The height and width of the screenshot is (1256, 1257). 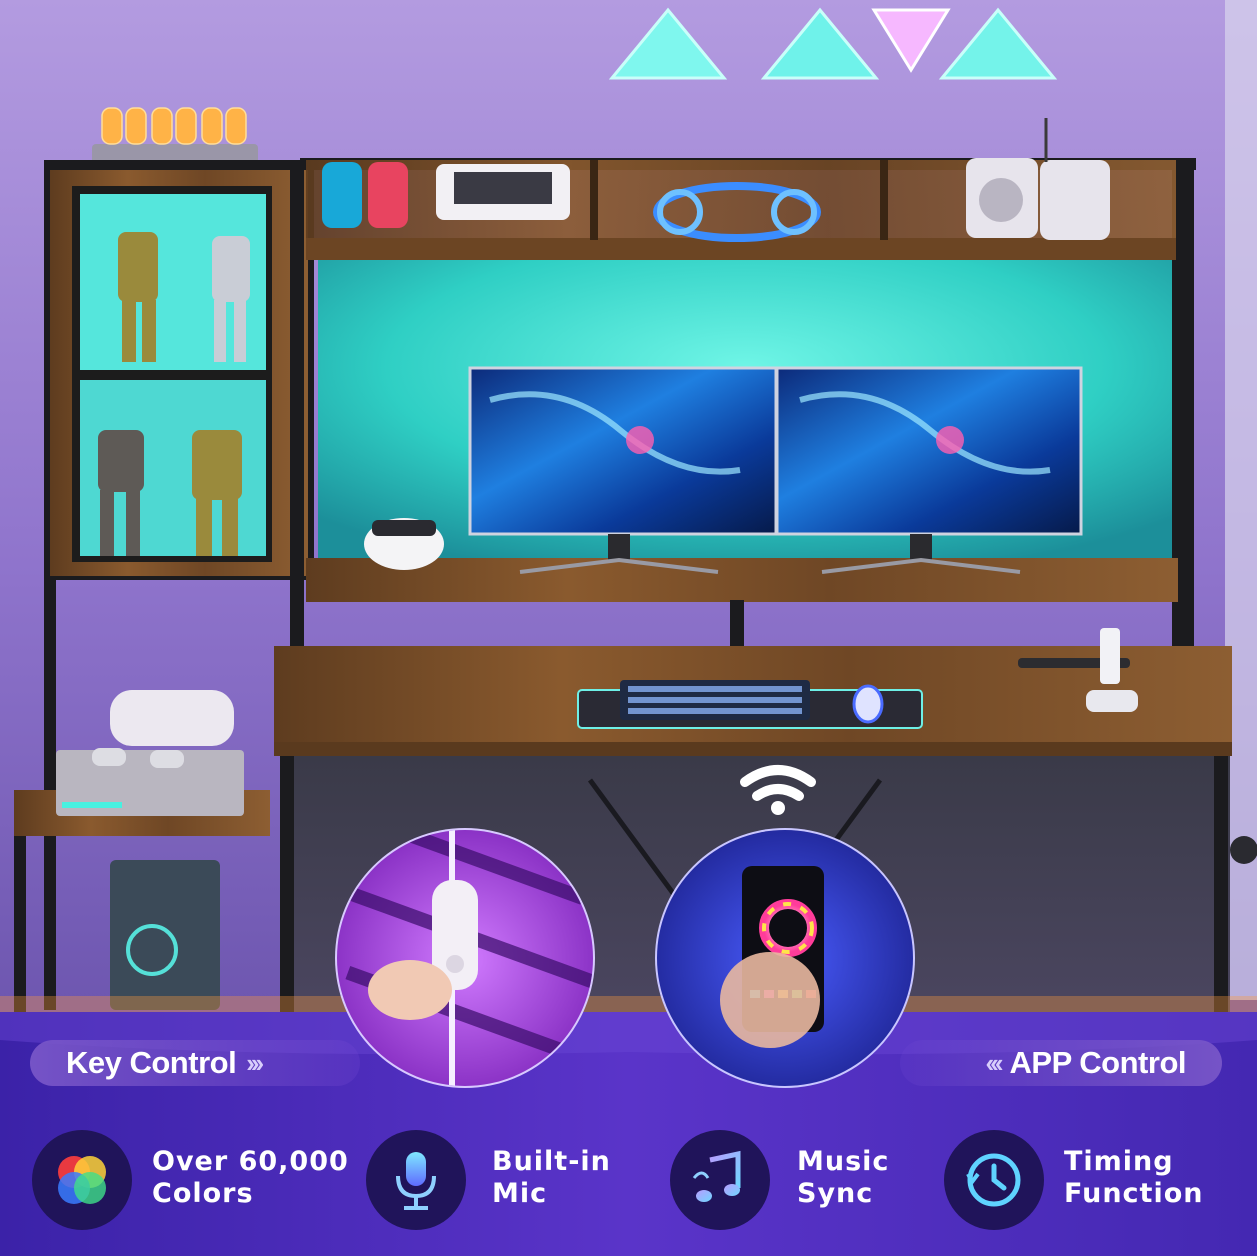 I want to click on key-control-text: Key Control, so click(x=151, y=1062).